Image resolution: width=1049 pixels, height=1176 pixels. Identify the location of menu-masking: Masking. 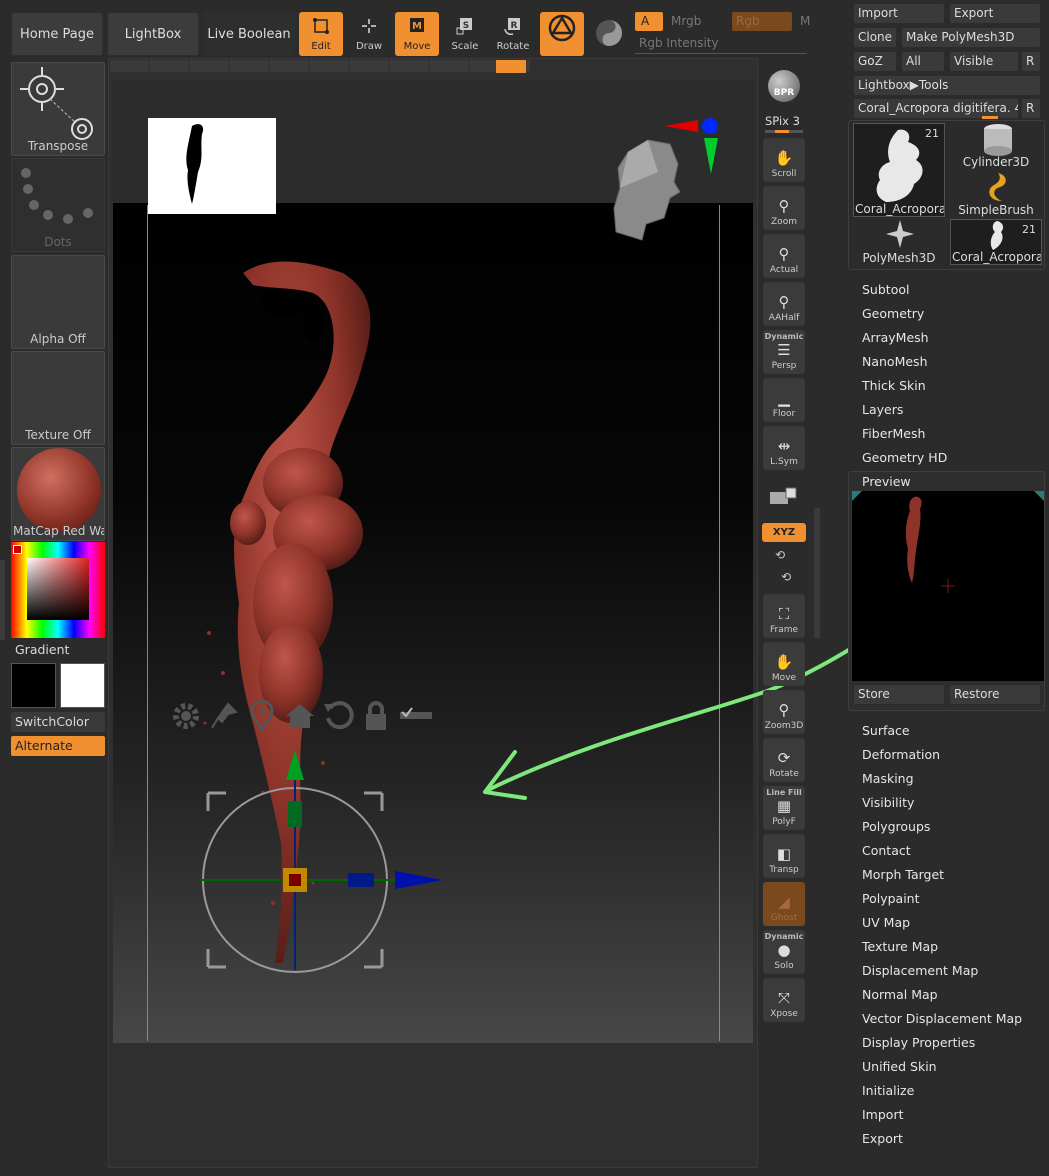
(888, 778).